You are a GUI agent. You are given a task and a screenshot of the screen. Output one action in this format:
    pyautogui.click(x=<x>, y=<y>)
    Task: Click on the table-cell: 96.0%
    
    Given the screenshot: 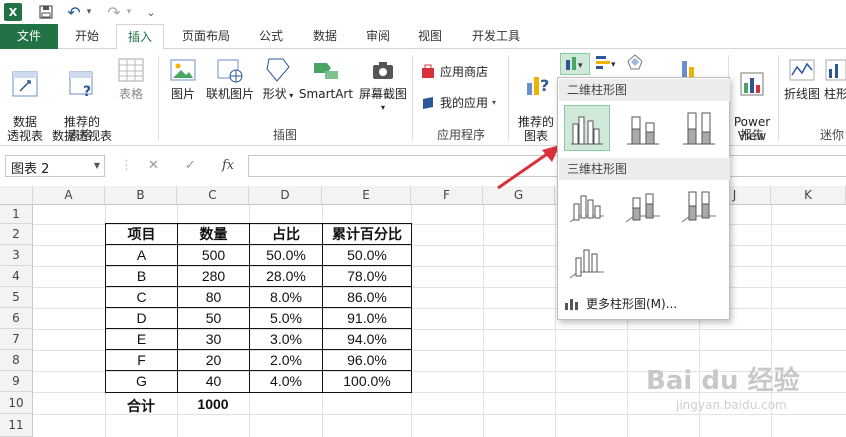 What is the action you would take?
    pyautogui.click(x=367, y=360)
    